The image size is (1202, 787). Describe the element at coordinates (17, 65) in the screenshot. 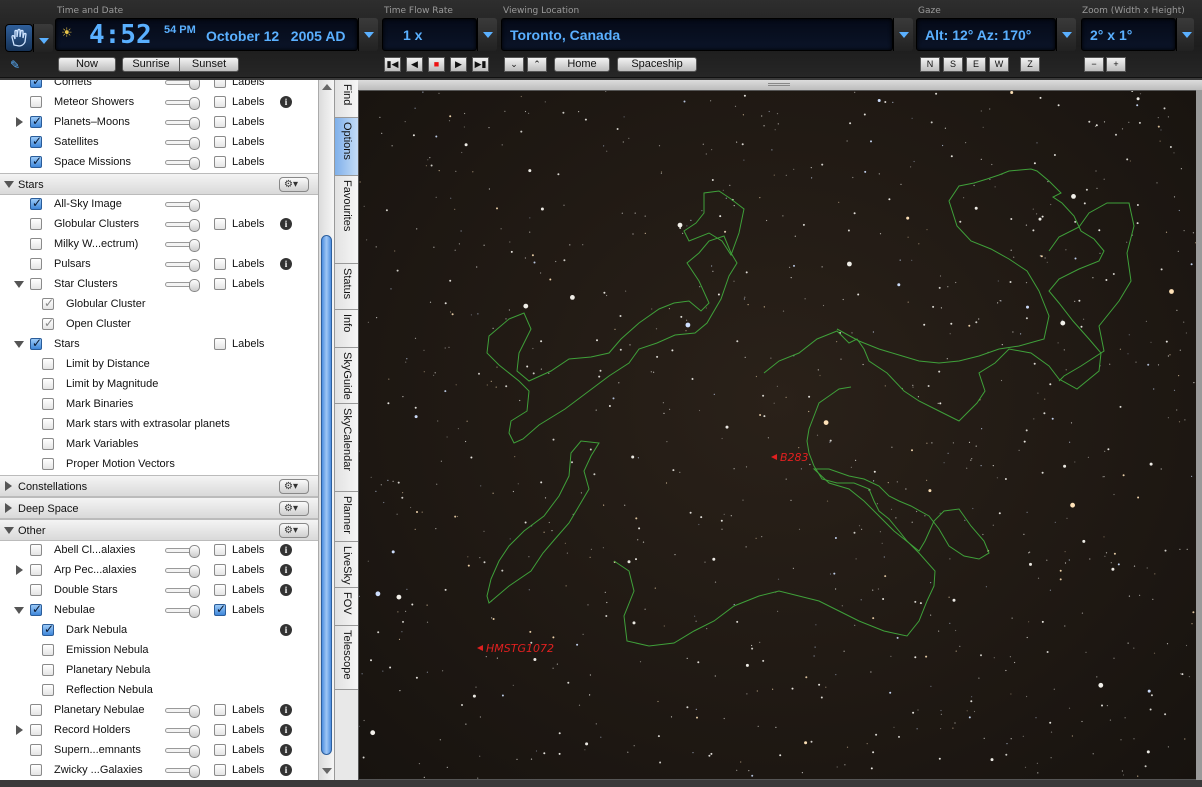

I see `pin-icon: ✎` at that location.